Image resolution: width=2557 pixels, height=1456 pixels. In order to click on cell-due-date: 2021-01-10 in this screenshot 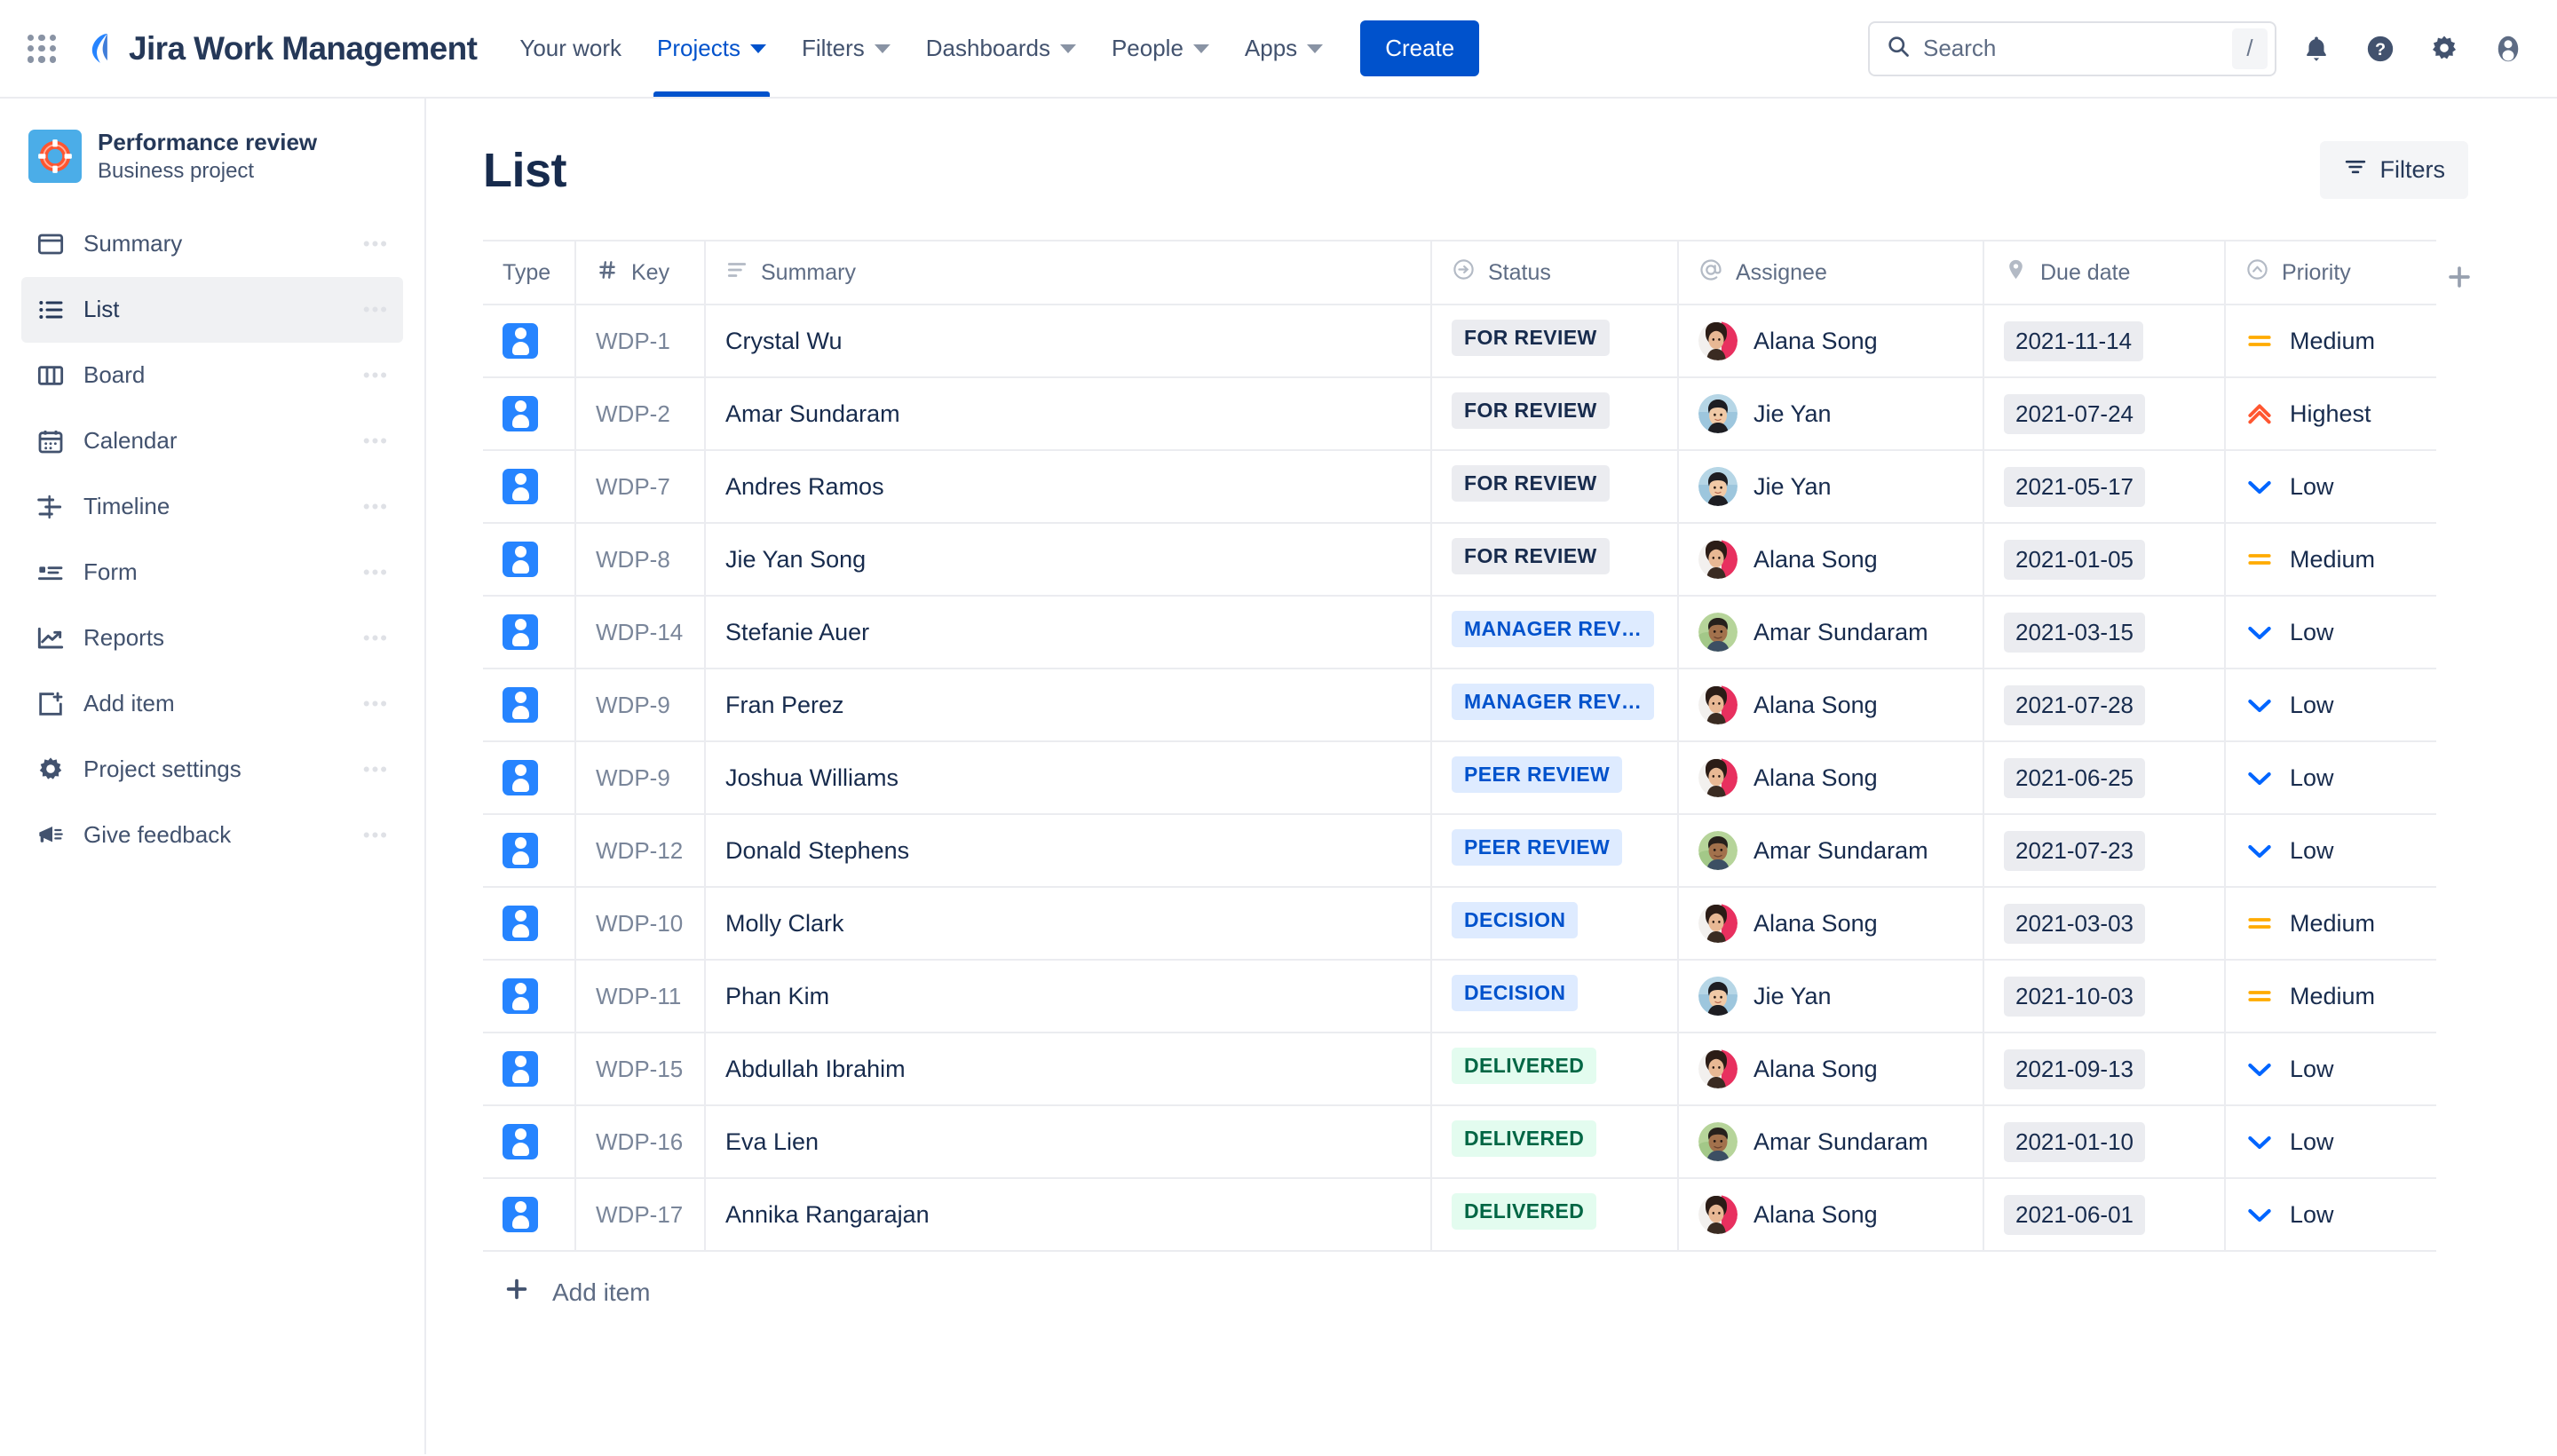, I will do `click(2104, 1142)`.